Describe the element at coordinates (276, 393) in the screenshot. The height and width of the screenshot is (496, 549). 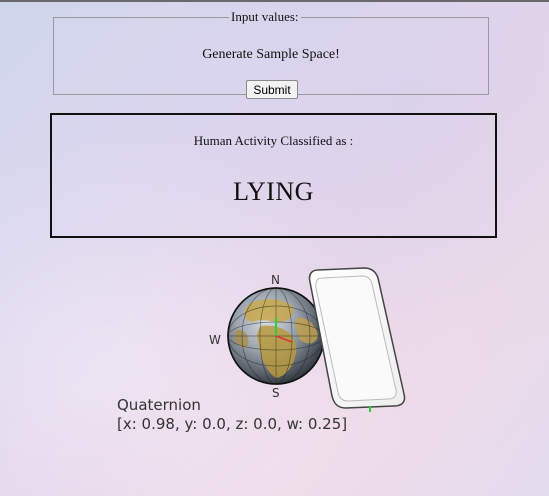
I see `compass-south-label: S` at that location.